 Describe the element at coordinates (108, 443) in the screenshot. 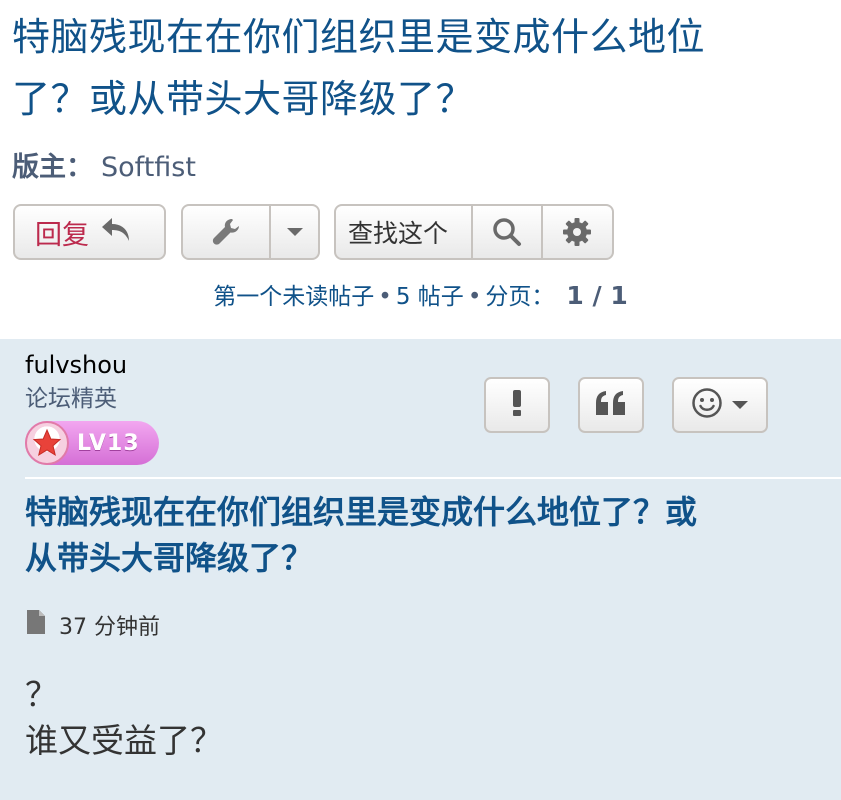

I see `level-label: LV13` at that location.